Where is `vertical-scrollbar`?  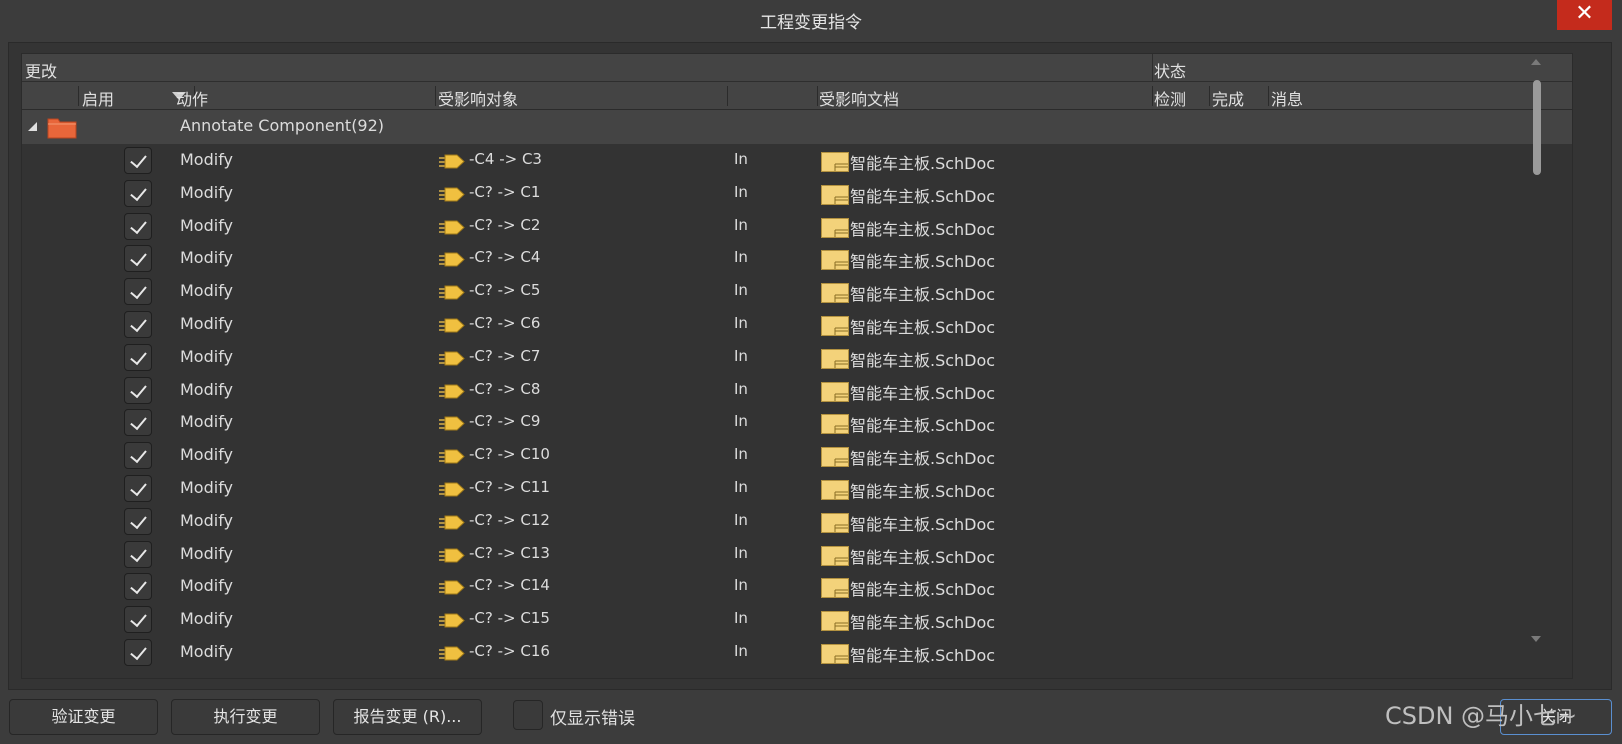
vertical-scrollbar is located at coordinates (1536, 353).